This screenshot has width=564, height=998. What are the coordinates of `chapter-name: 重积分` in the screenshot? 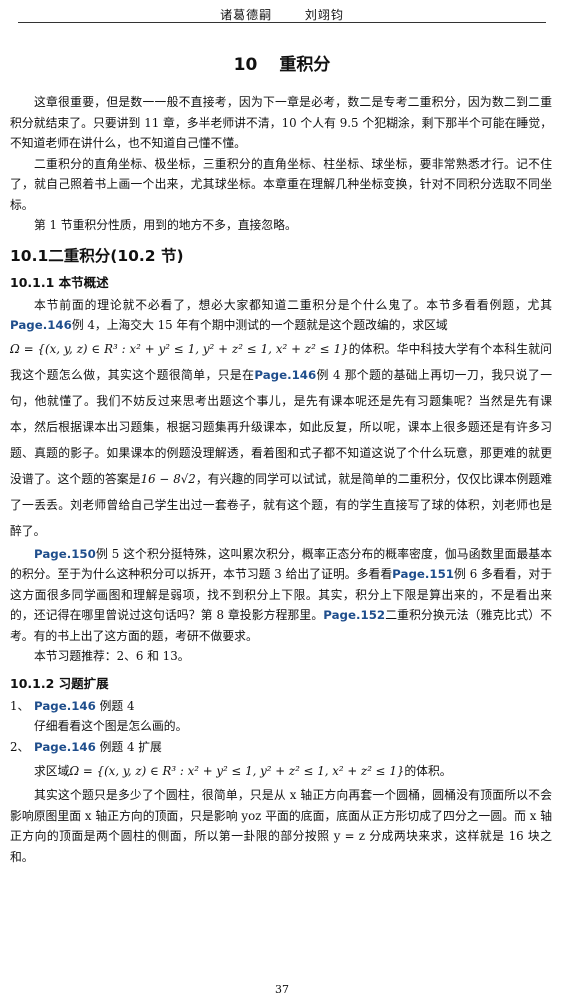 It's located at (305, 65).